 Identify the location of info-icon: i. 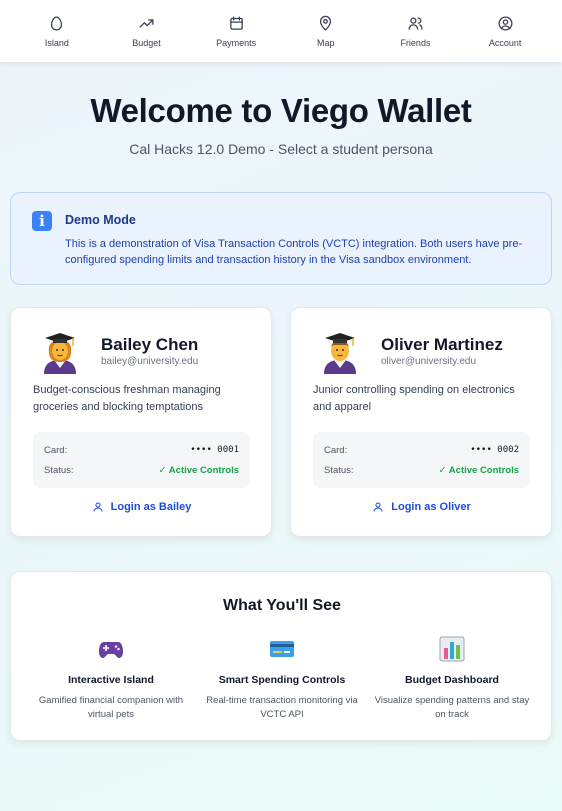
(42, 221).